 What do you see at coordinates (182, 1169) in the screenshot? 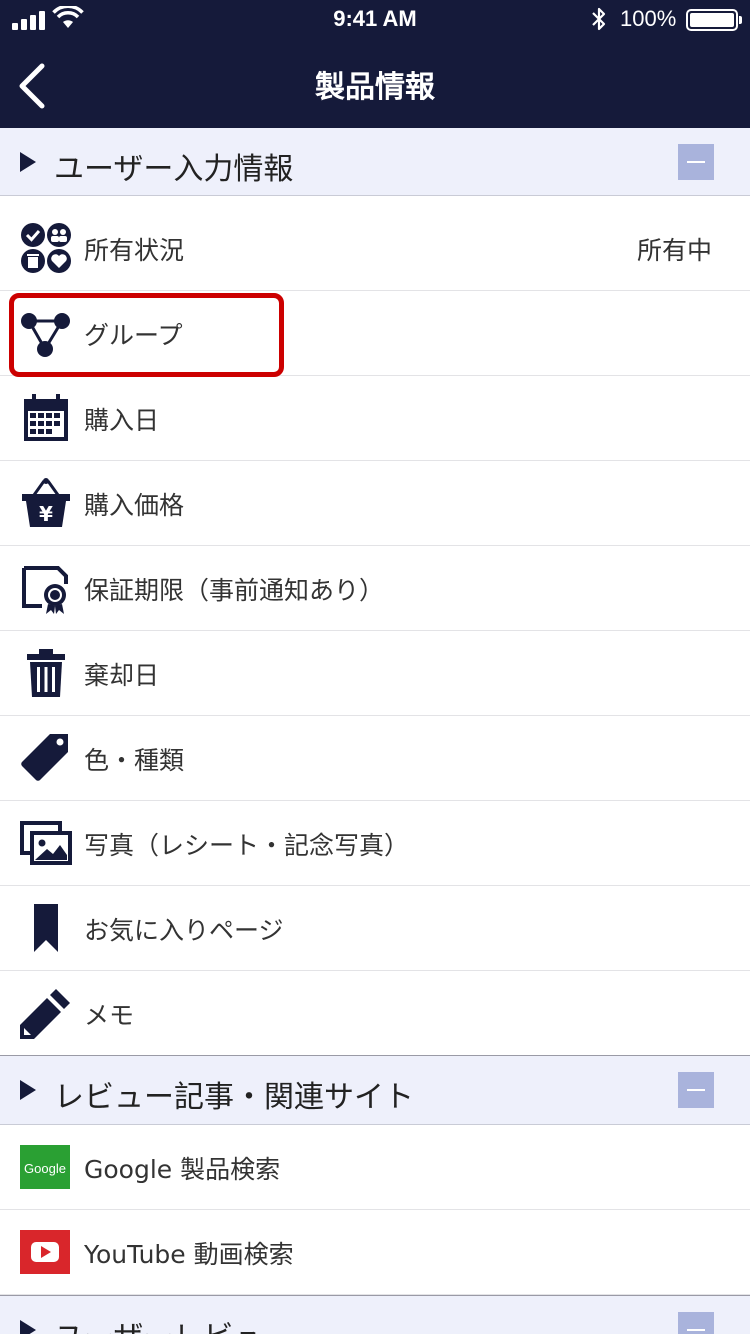
I see `row-label: Google 製品検索` at bounding box center [182, 1169].